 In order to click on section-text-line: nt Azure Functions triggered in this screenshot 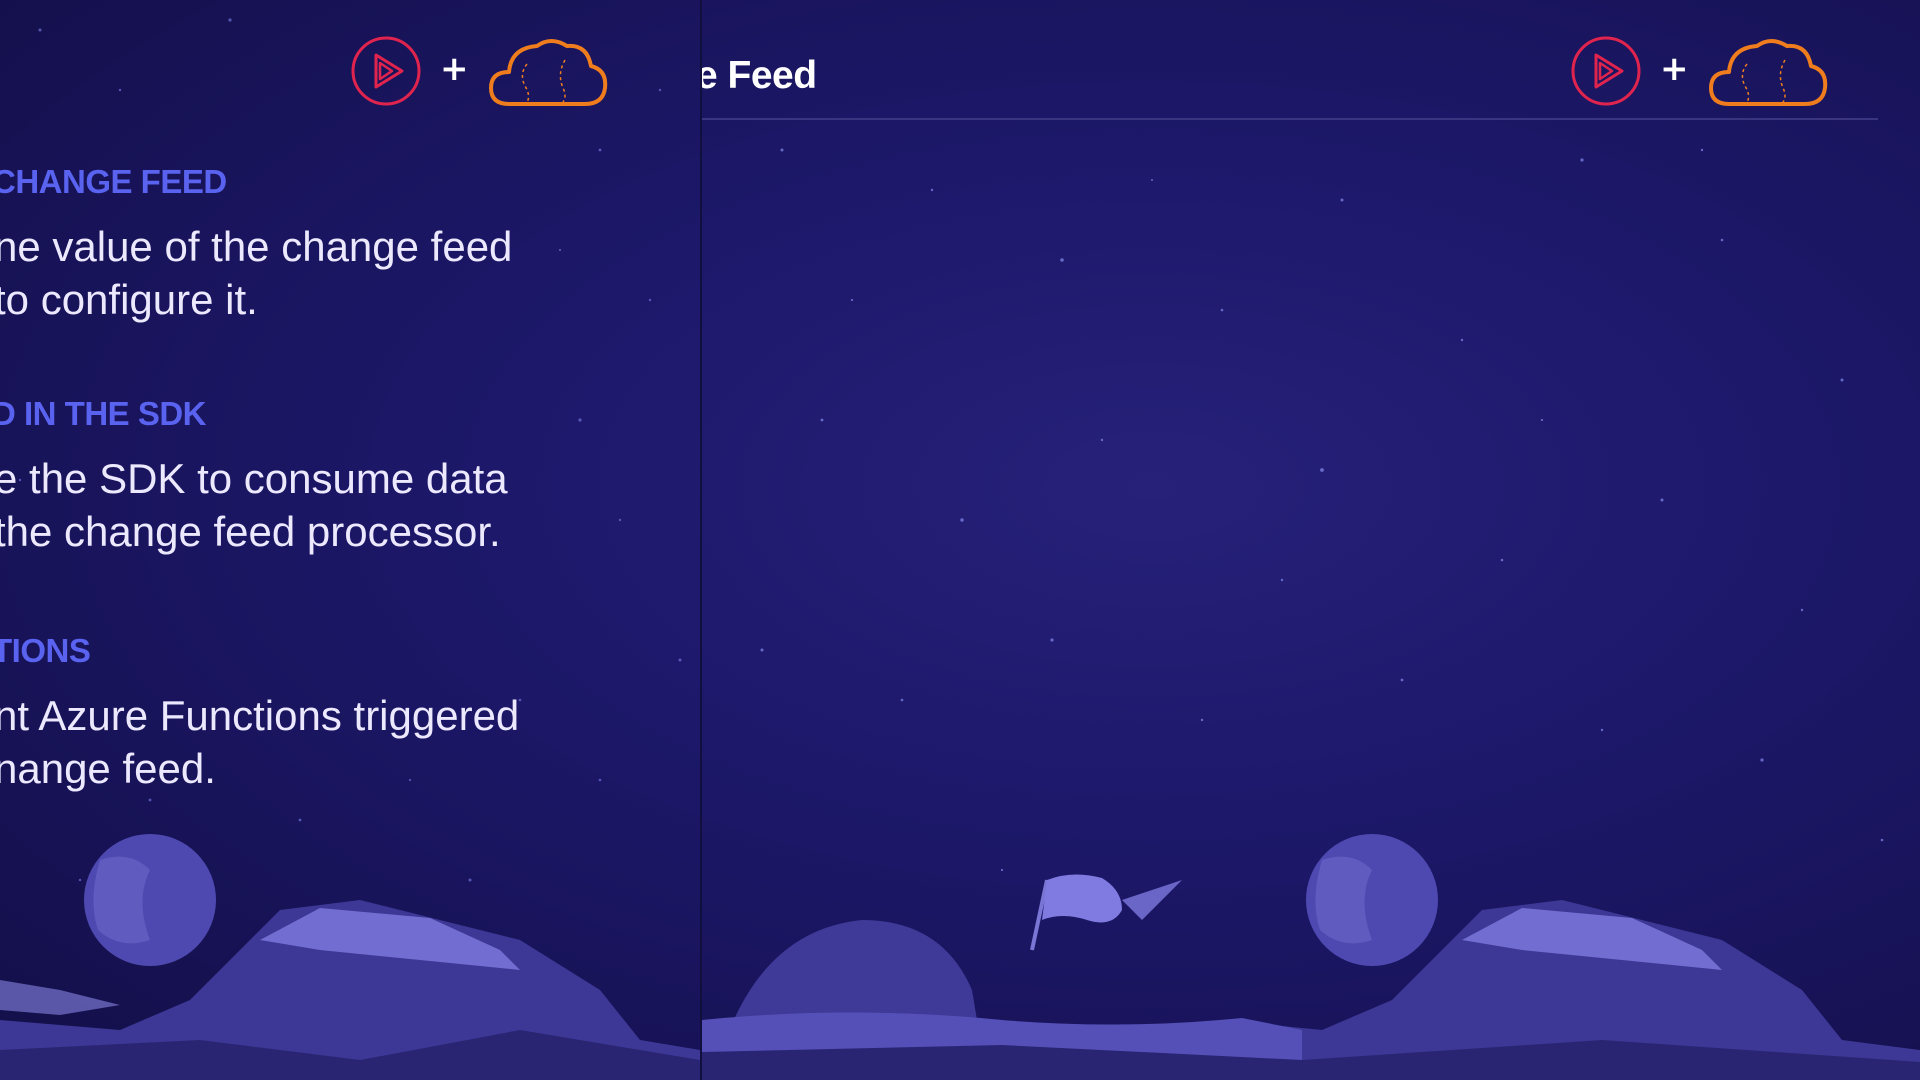, I will do `click(260, 715)`.